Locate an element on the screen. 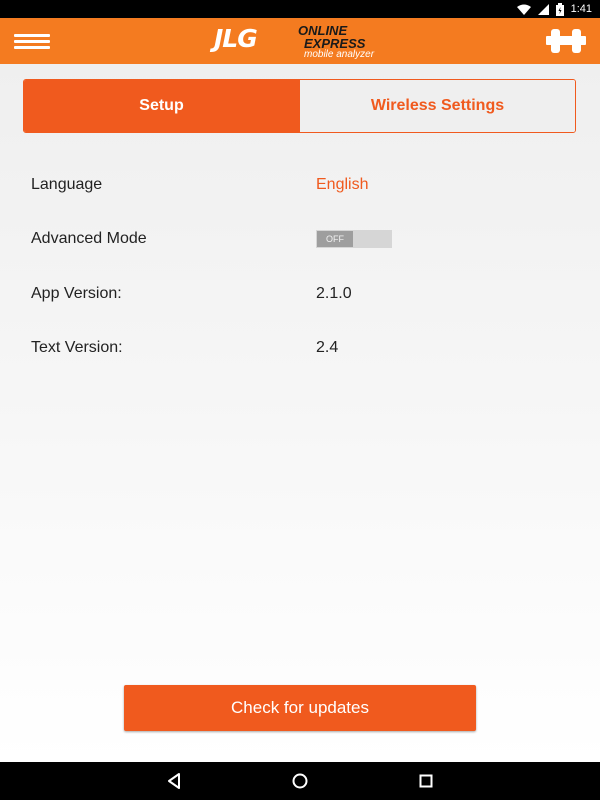  logo-brand: JLG is located at coordinates (236, 38).